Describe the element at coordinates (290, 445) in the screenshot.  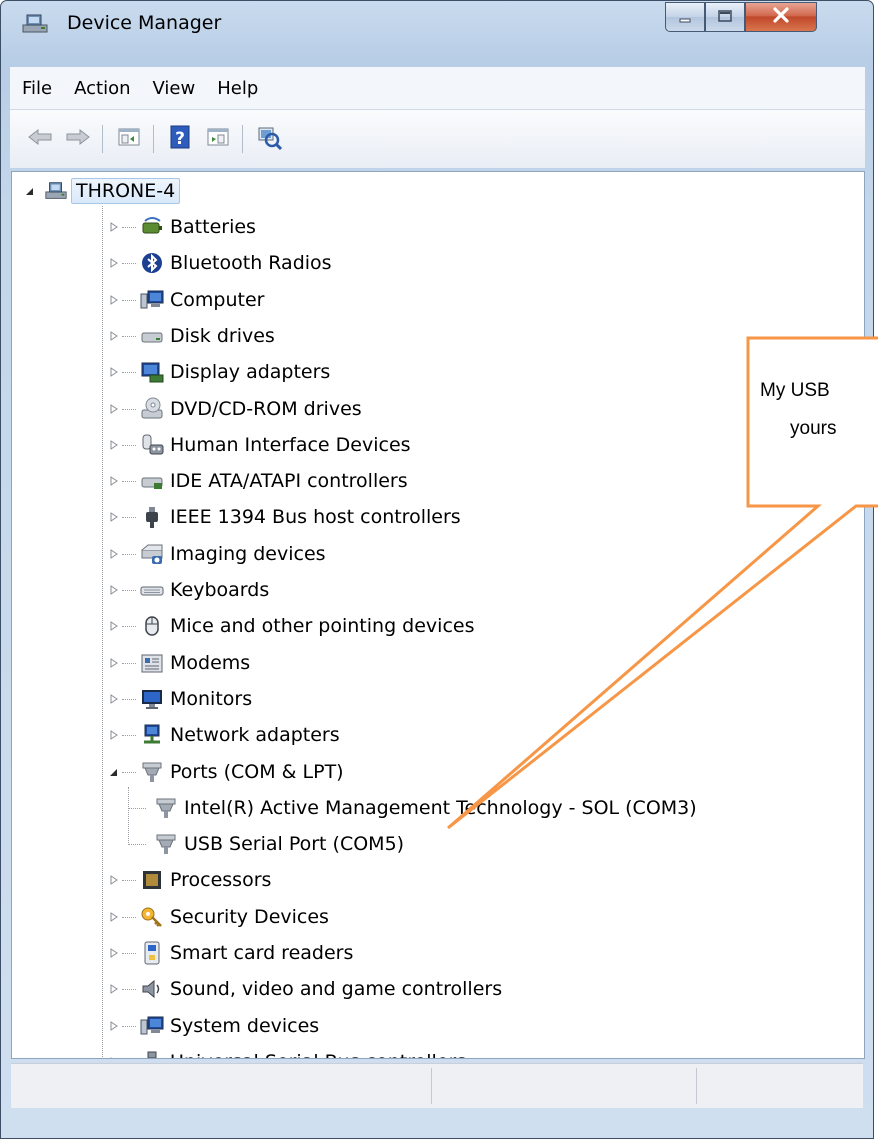
I see `tree-item-label: Human Interface Devices` at that location.